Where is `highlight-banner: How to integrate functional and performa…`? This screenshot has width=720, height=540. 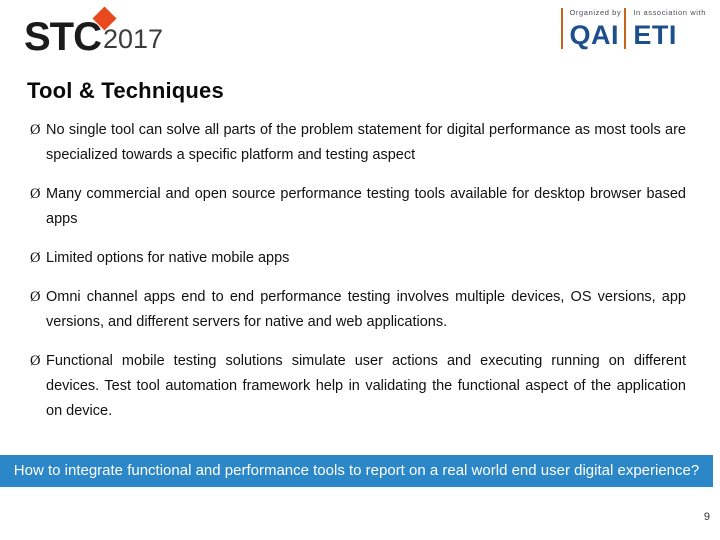 highlight-banner: How to integrate functional and performa… is located at coordinates (356, 471).